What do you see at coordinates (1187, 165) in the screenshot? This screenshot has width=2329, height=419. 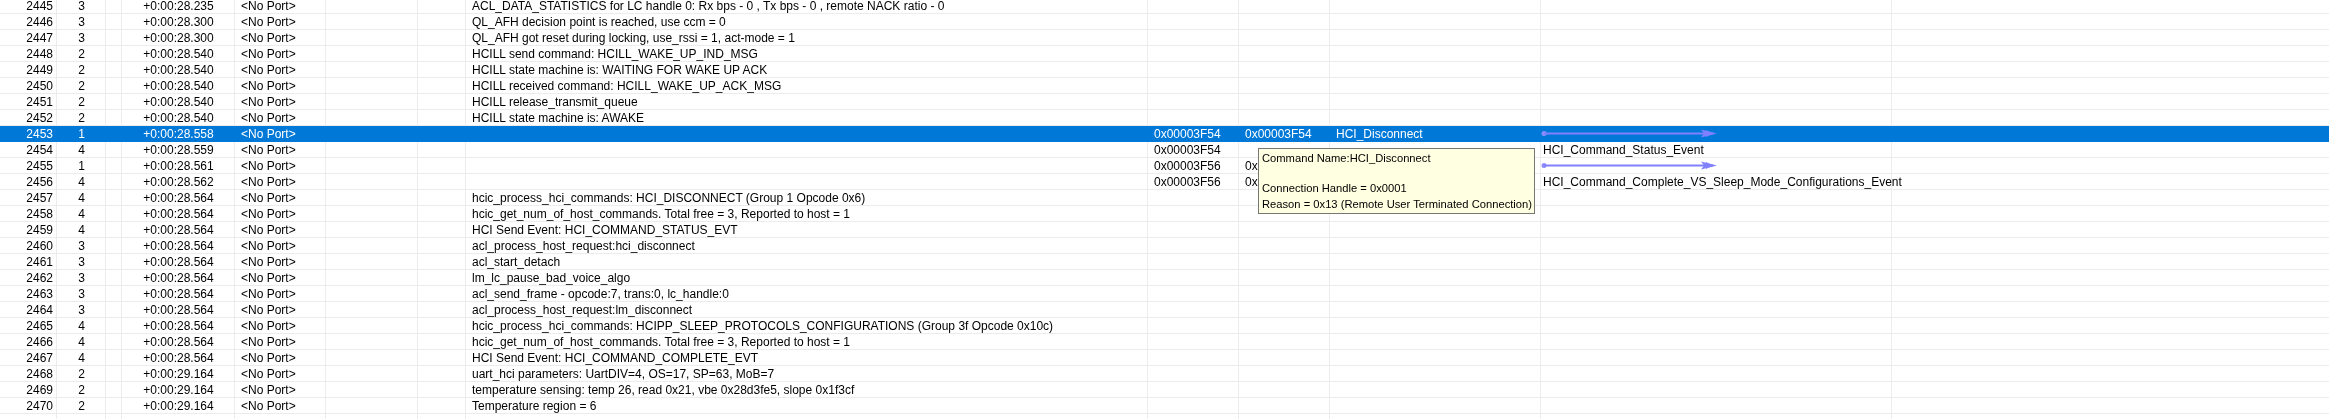 I see `address-value: 0x00003F56` at bounding box center [1187, 165].